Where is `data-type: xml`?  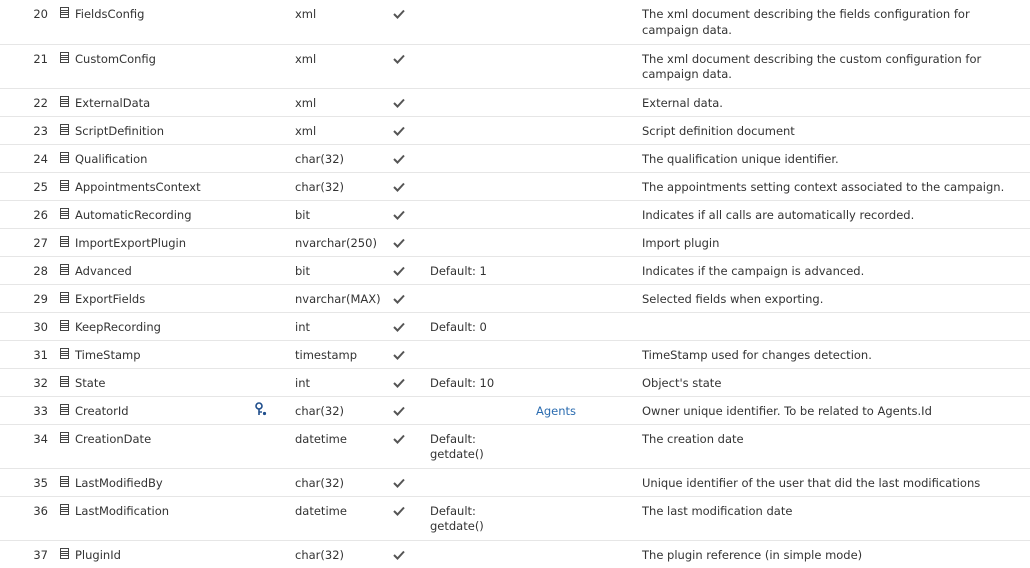 data-type: xml is located at coordinates (344, 130).